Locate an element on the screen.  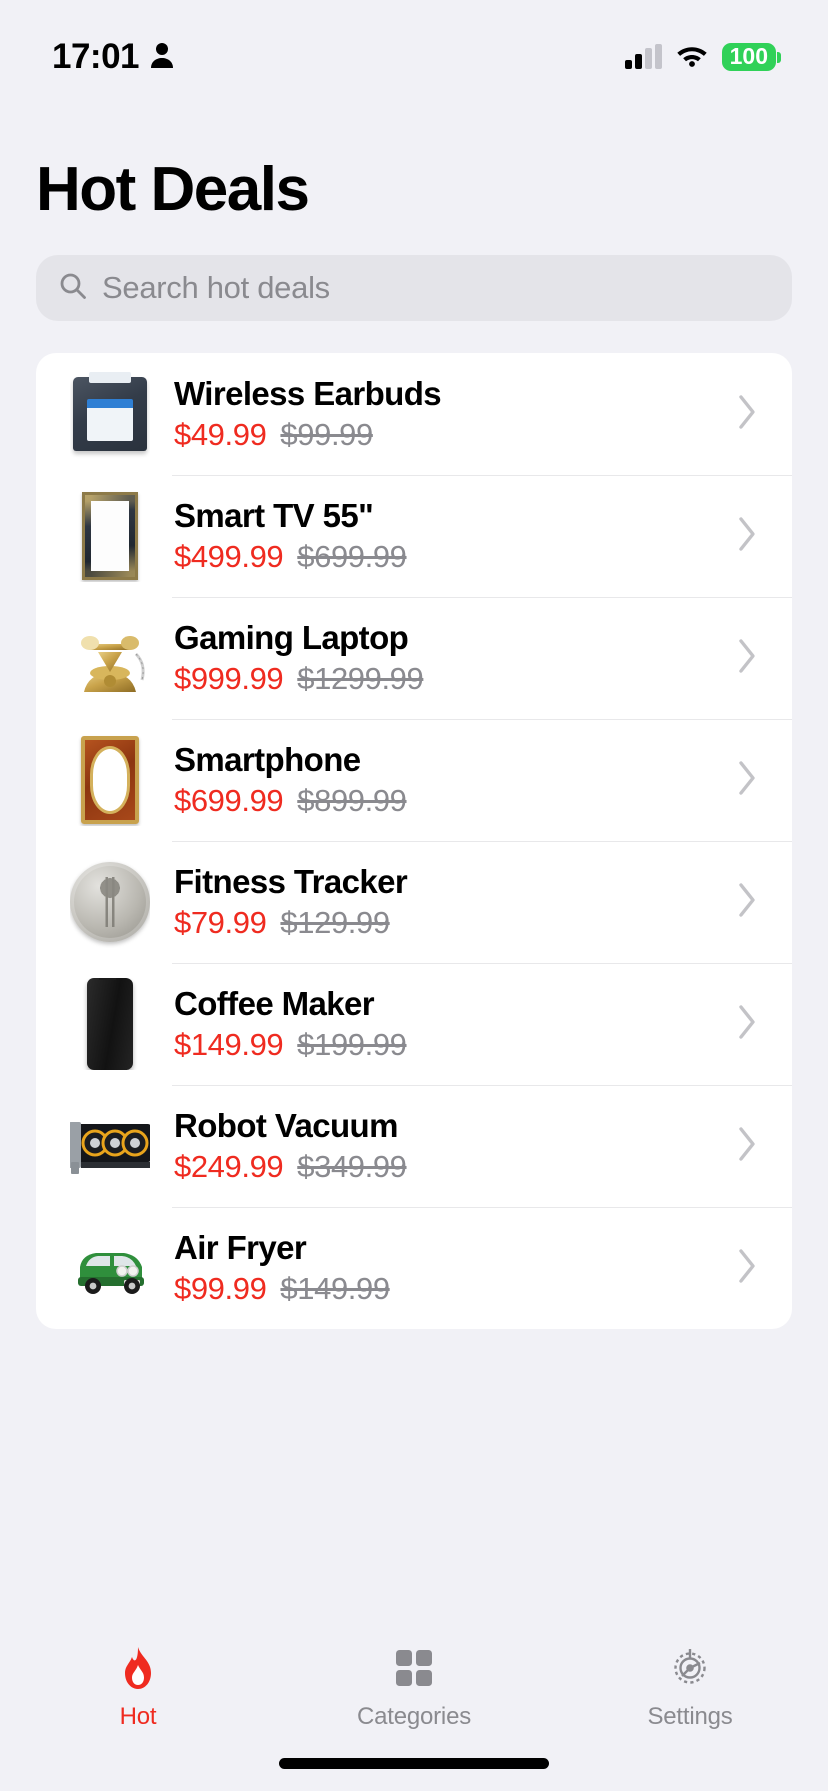
deal-price-row: $149.99 $199.99 is located at coordinates (455, 1045).